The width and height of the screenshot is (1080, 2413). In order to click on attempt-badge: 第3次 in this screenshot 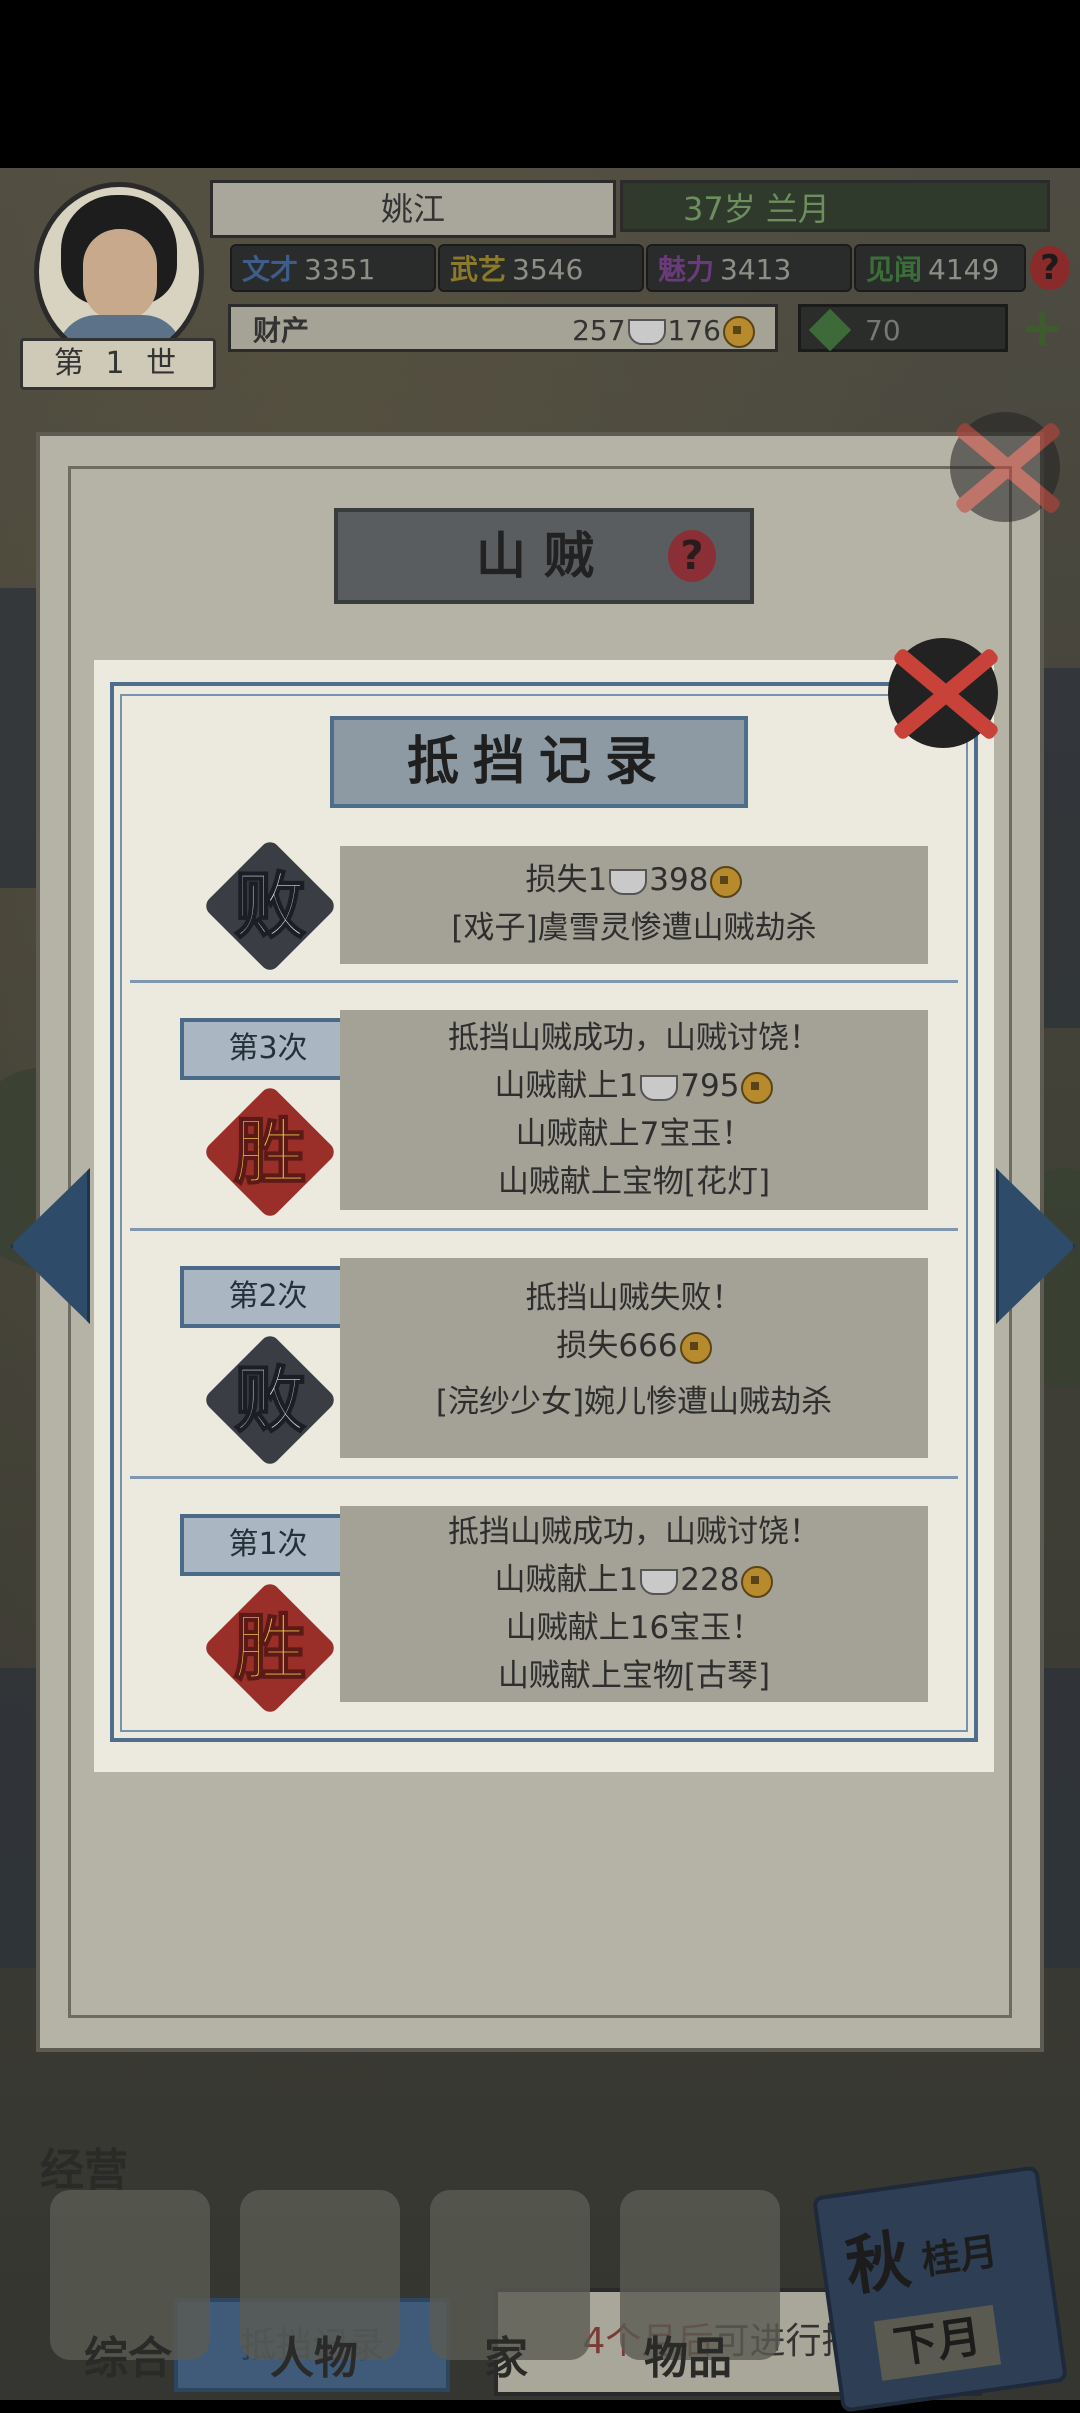, I will do `click(268, 1049)`.